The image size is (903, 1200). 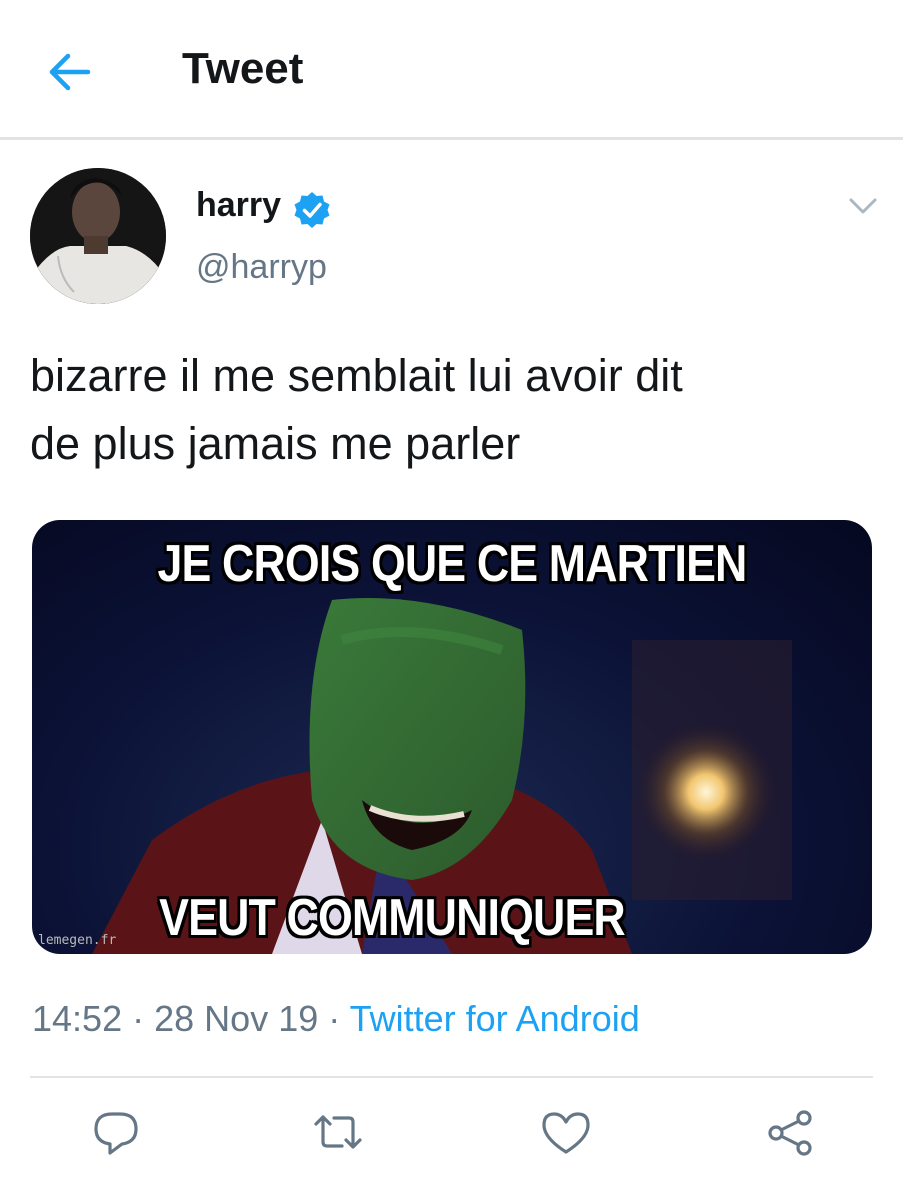 What do you see at coordinates (495, 1018) in the screenshot?
I see `tweet-source-link: Twitter for Android` at bounding box center [495, 1018].